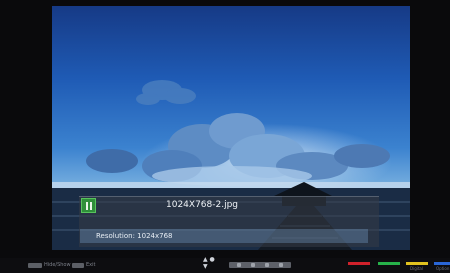 This screenshot has width=450, height=273. I want to click on file-name: 1024X768-2.jpg, so click(202, 205).